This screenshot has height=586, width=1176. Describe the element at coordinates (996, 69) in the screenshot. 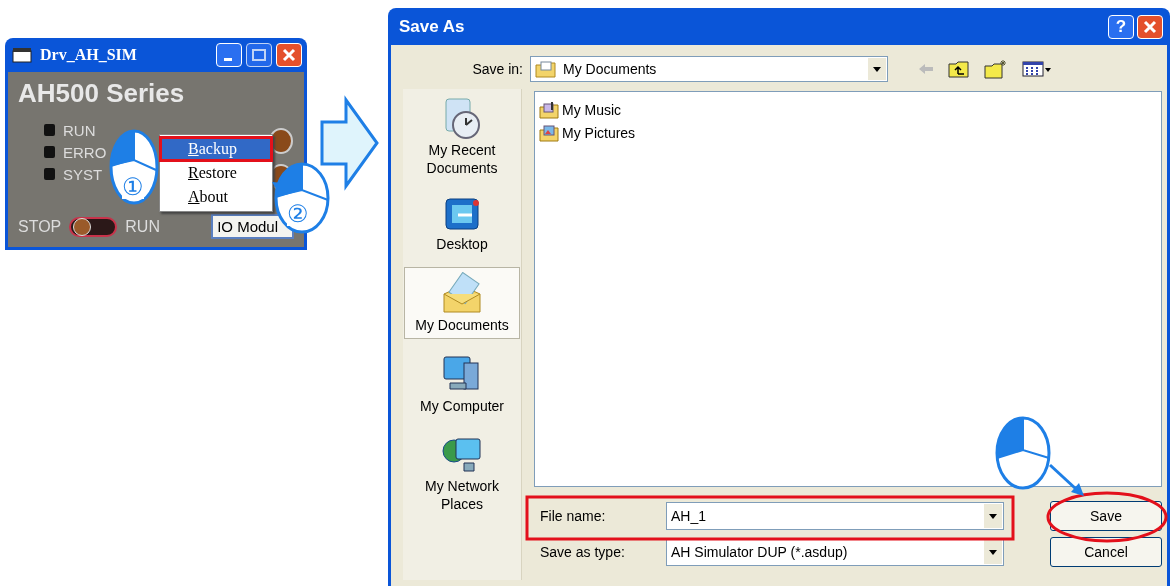

I see `new-folder-icon` at that location.